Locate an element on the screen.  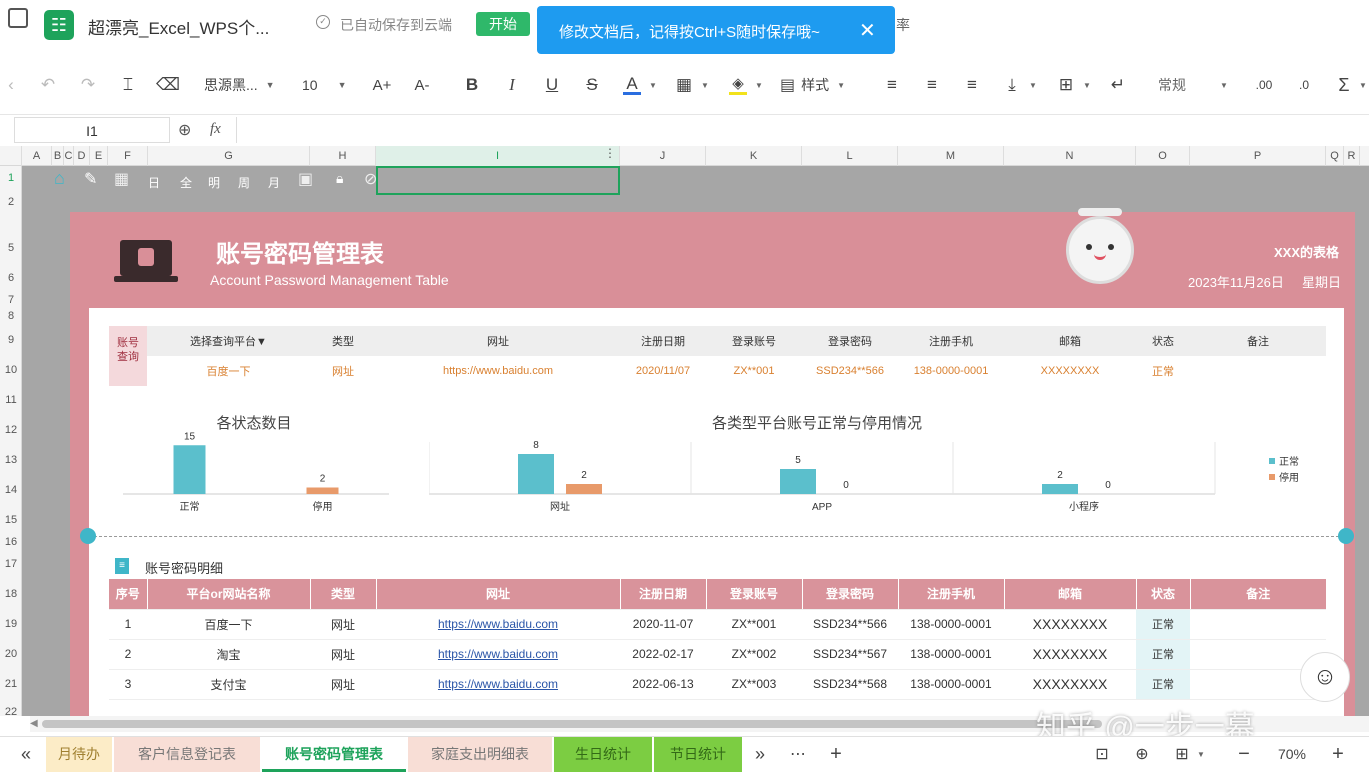
zoom-level: 70% is located at coordinates (1292, 754).